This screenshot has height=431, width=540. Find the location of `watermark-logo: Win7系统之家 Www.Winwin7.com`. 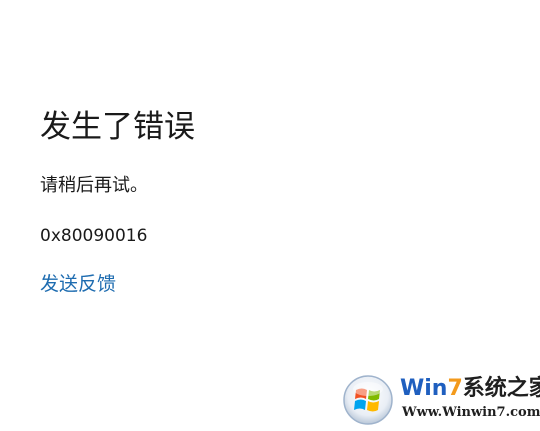

watermark-logo: Win7系统之家 Www.Winwin7.com is located at coordinates (441, 400).